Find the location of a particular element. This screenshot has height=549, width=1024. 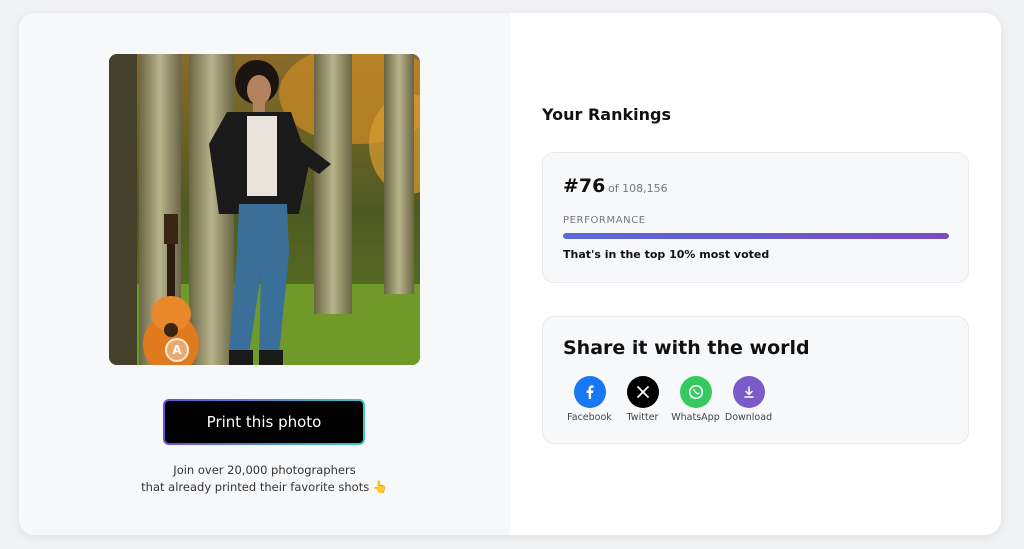

facebook-icon is located at coordinates (589, 392).